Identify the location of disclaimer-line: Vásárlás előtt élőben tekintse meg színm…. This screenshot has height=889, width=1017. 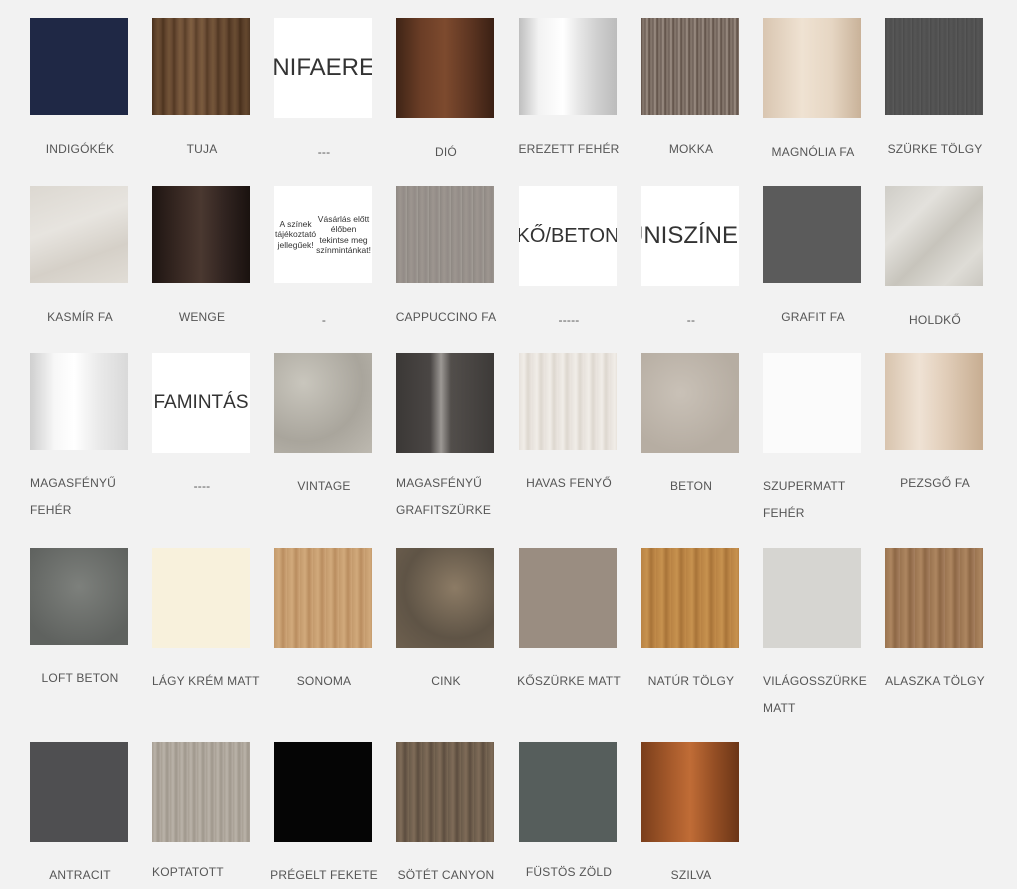
(343, 234).